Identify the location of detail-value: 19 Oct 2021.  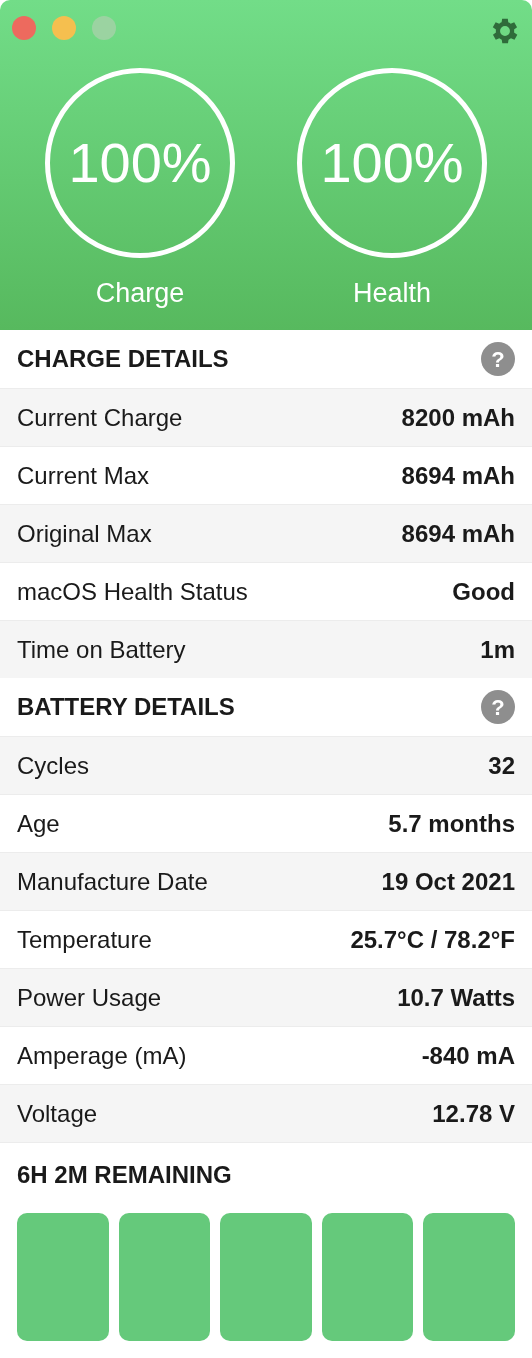
(448, 881).